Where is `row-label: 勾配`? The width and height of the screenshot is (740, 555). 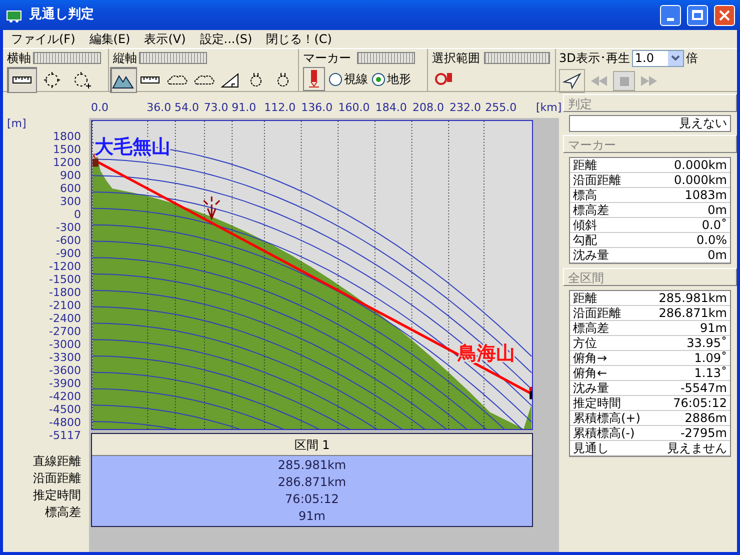
row-label: 勾配 is located at coordinates (585, 240).